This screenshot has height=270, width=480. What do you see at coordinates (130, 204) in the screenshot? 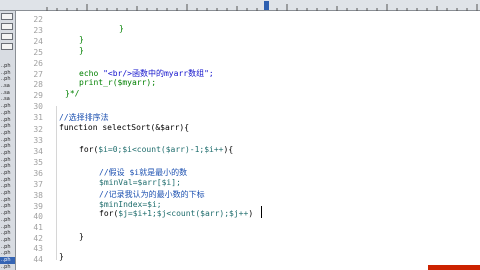
I see `code-line: $minIndex=$i;` at bounding box center [130, 204].